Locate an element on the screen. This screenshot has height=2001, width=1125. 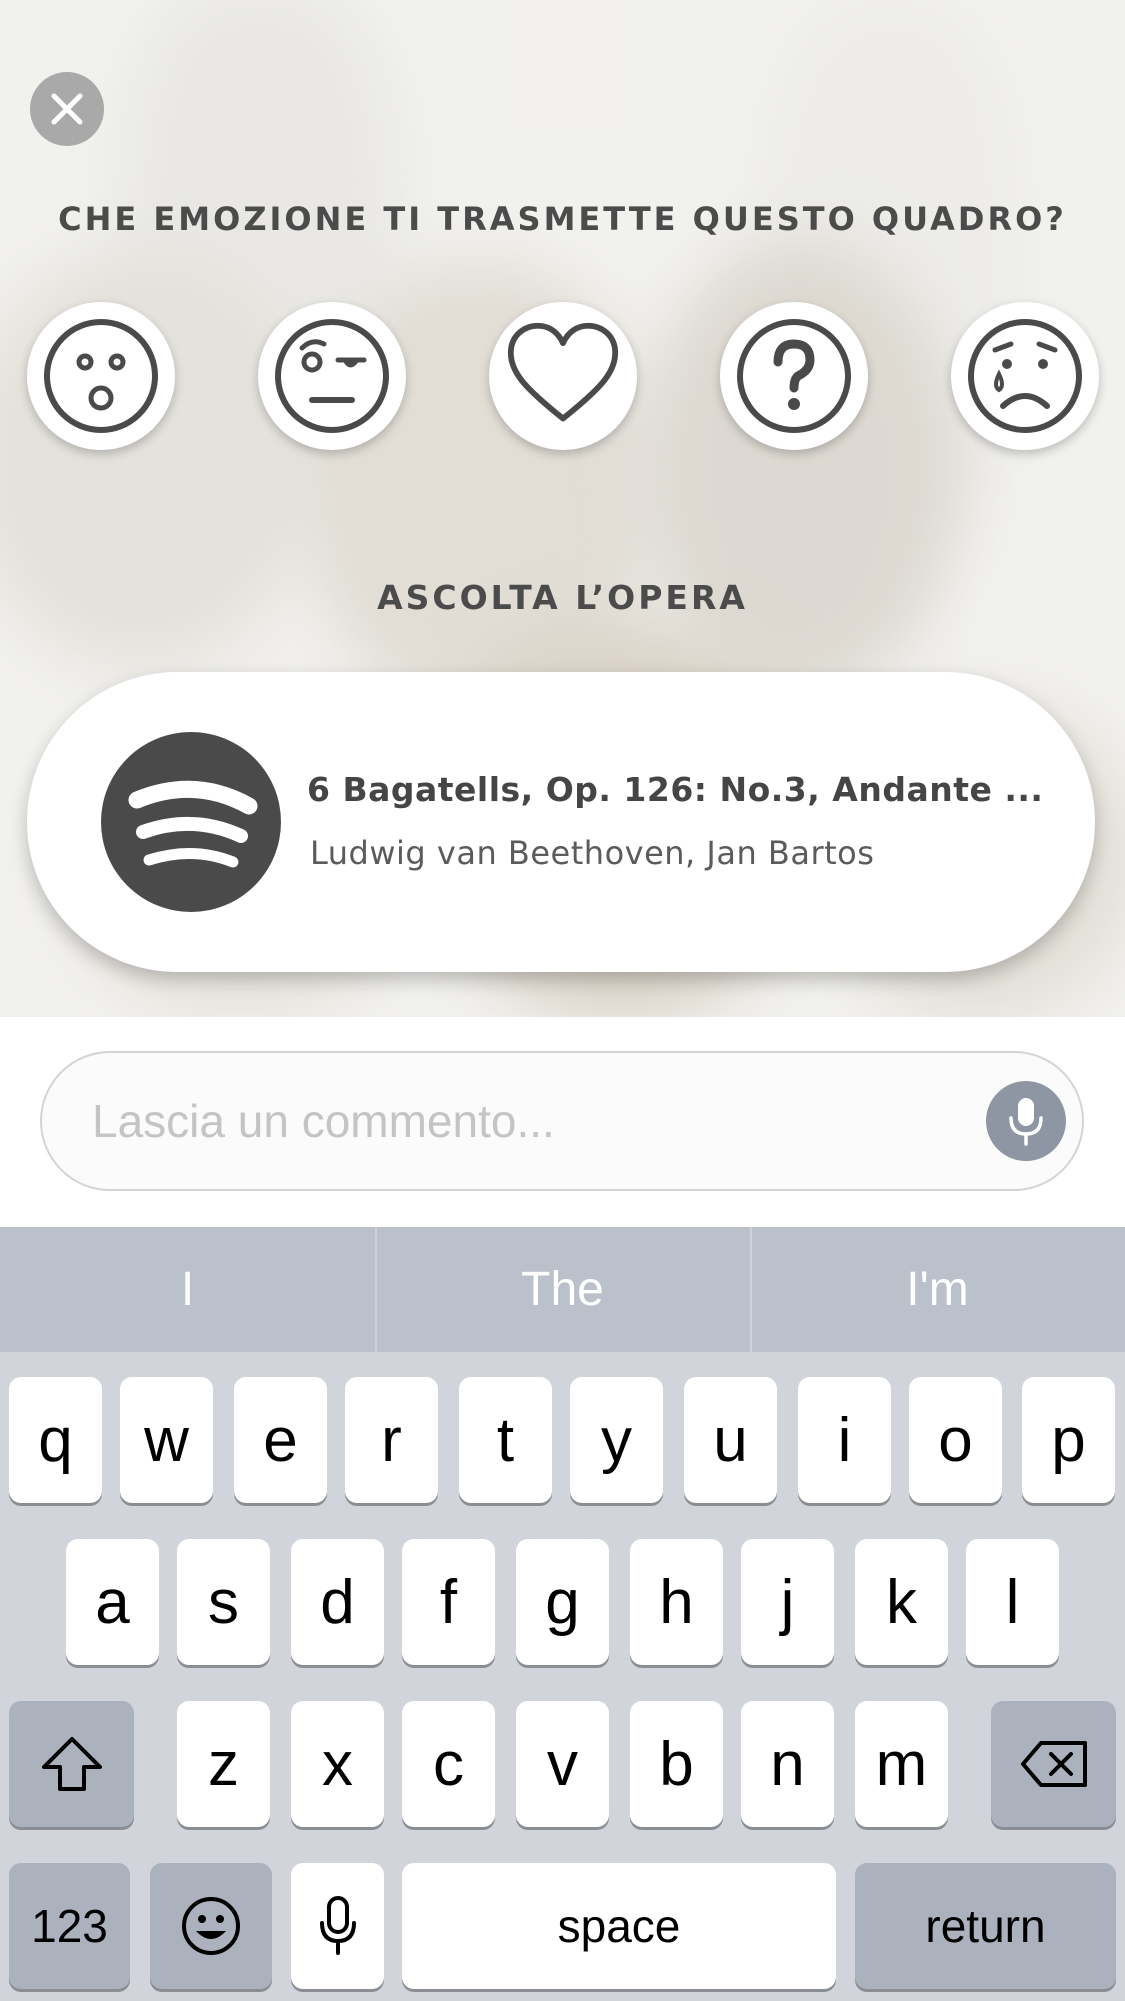
emotion-skeptical-button is located at coordinates (332, 376).